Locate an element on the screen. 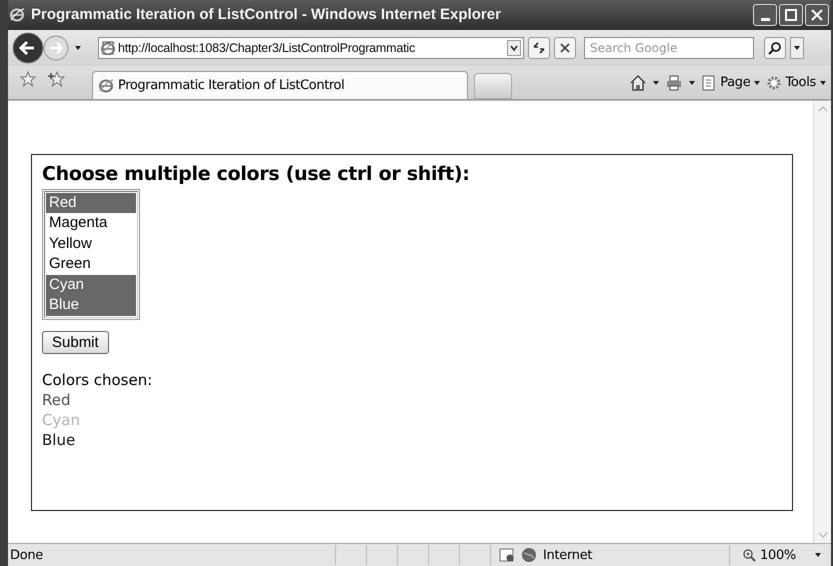  search-field: Search Google is located at coordinates (669, 47).